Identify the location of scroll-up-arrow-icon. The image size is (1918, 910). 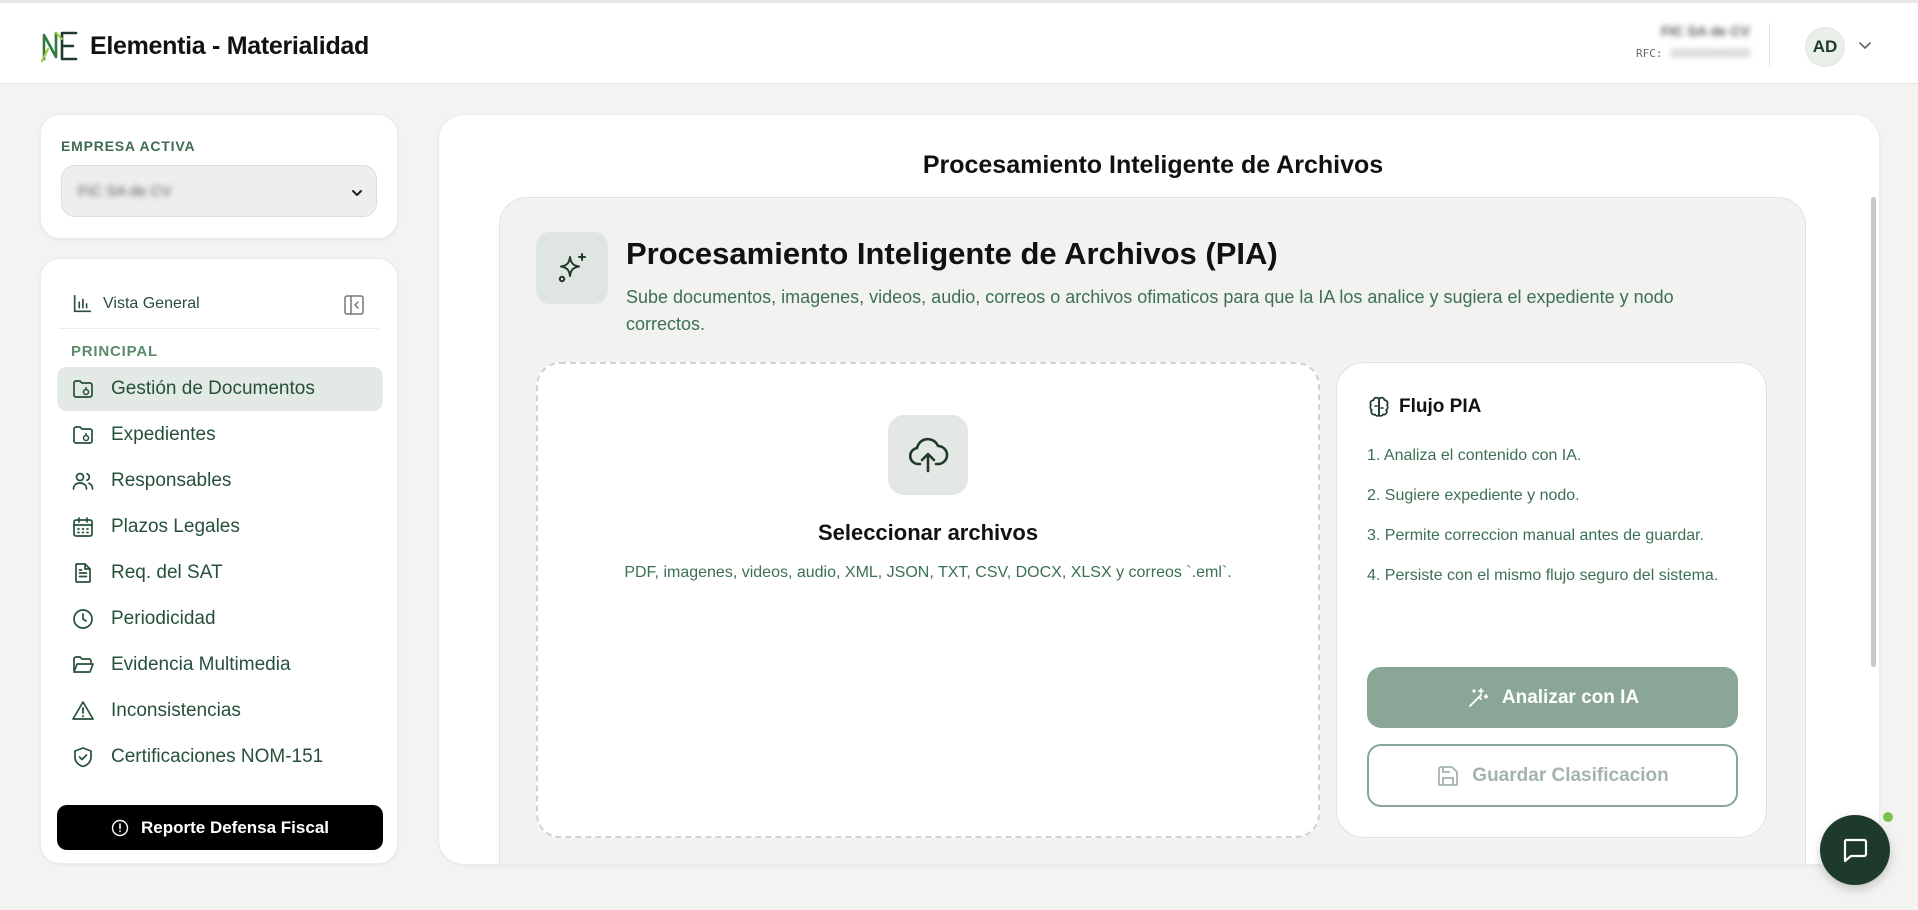
(1874, 120).